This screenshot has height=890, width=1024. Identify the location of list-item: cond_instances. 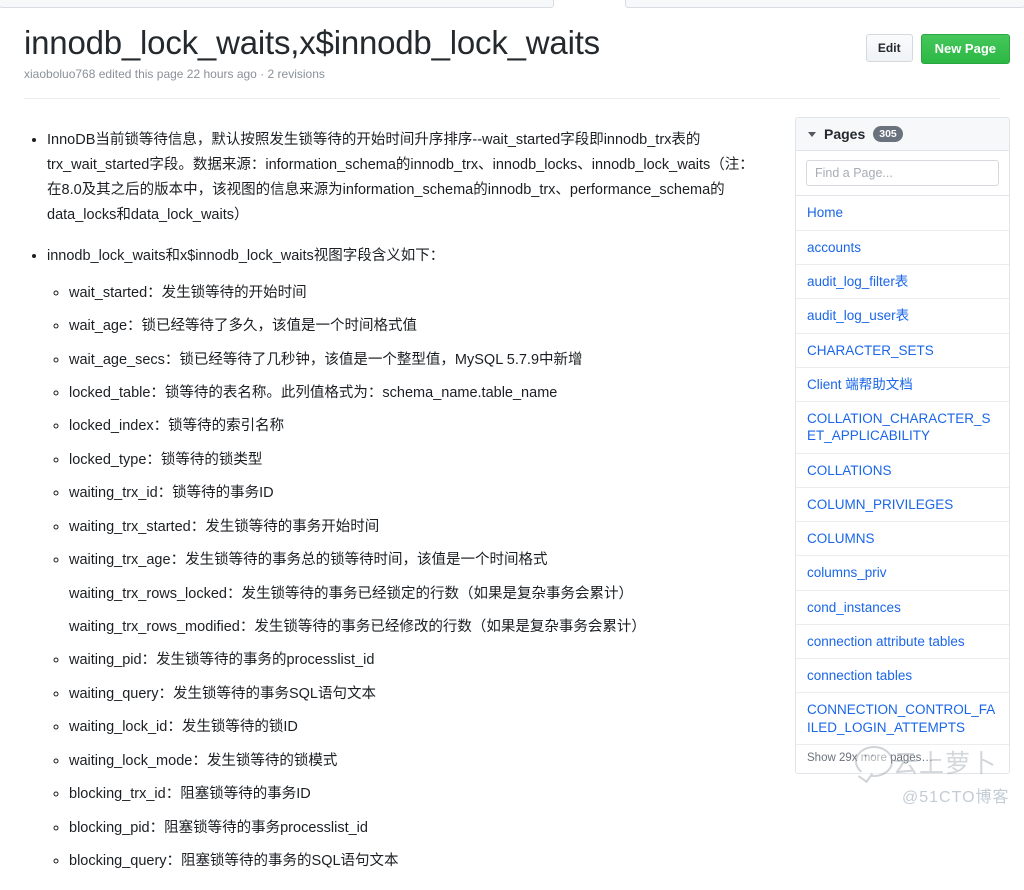
(902, 608).